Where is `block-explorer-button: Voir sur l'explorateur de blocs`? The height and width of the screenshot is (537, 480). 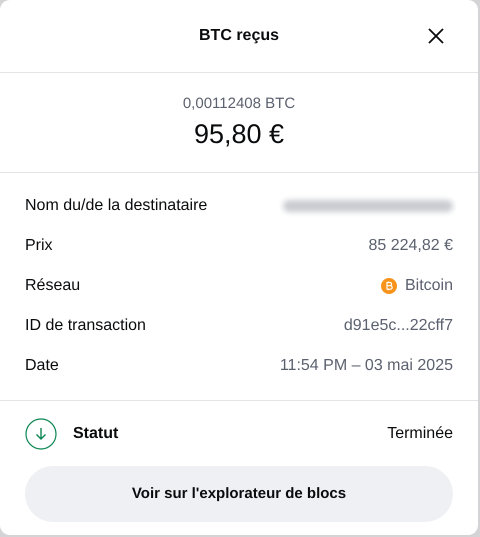
block-explorer-button: Voir sur l'explorateur de blocs is located at coordinates (239, 494).